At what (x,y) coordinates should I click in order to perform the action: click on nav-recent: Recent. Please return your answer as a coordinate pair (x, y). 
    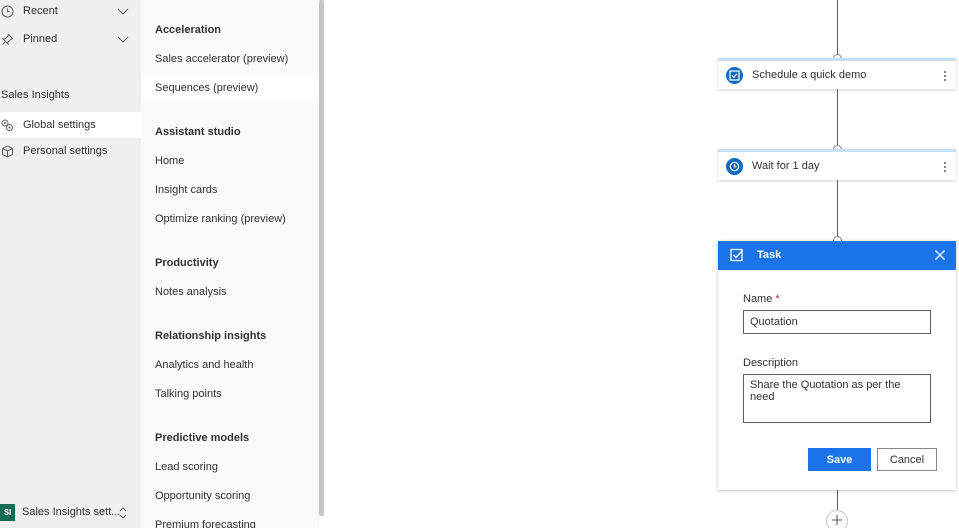
    Looking at the image, I should click on (70, 12).